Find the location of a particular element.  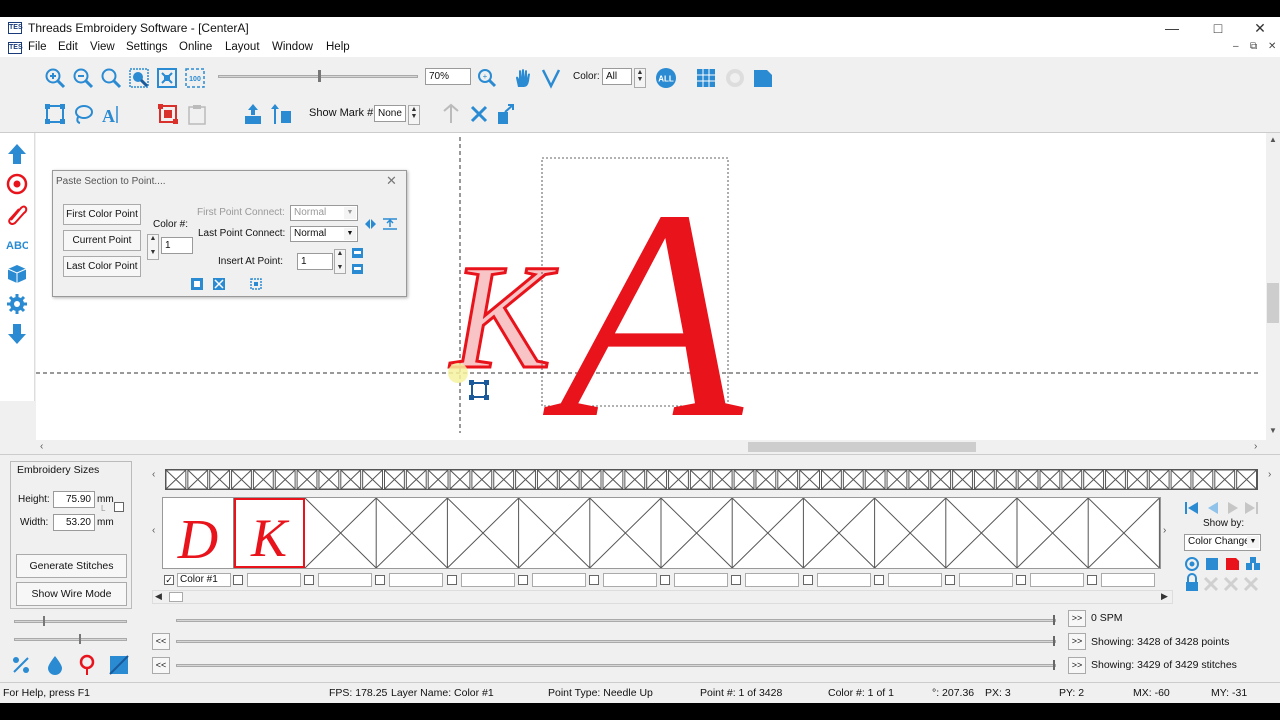

lasso-icon is located at coordinates (83, 114).